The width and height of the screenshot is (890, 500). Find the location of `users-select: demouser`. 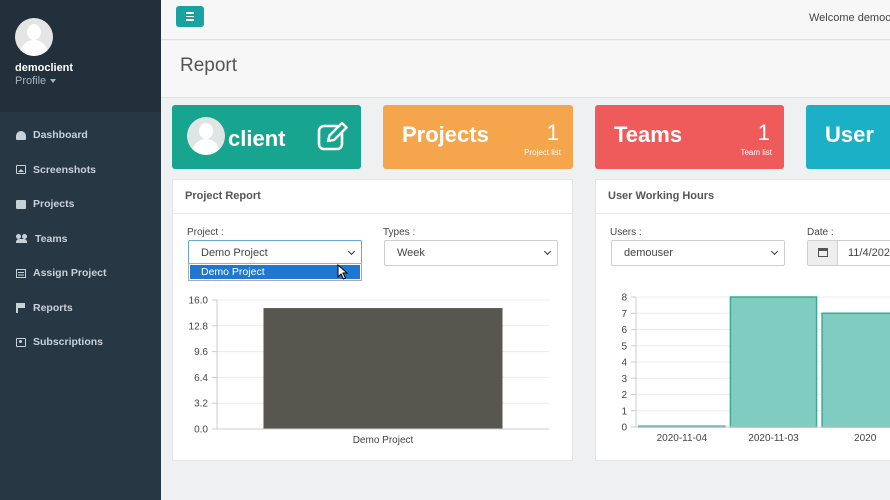

users-select: demouser is located at coordinates (698, 253).